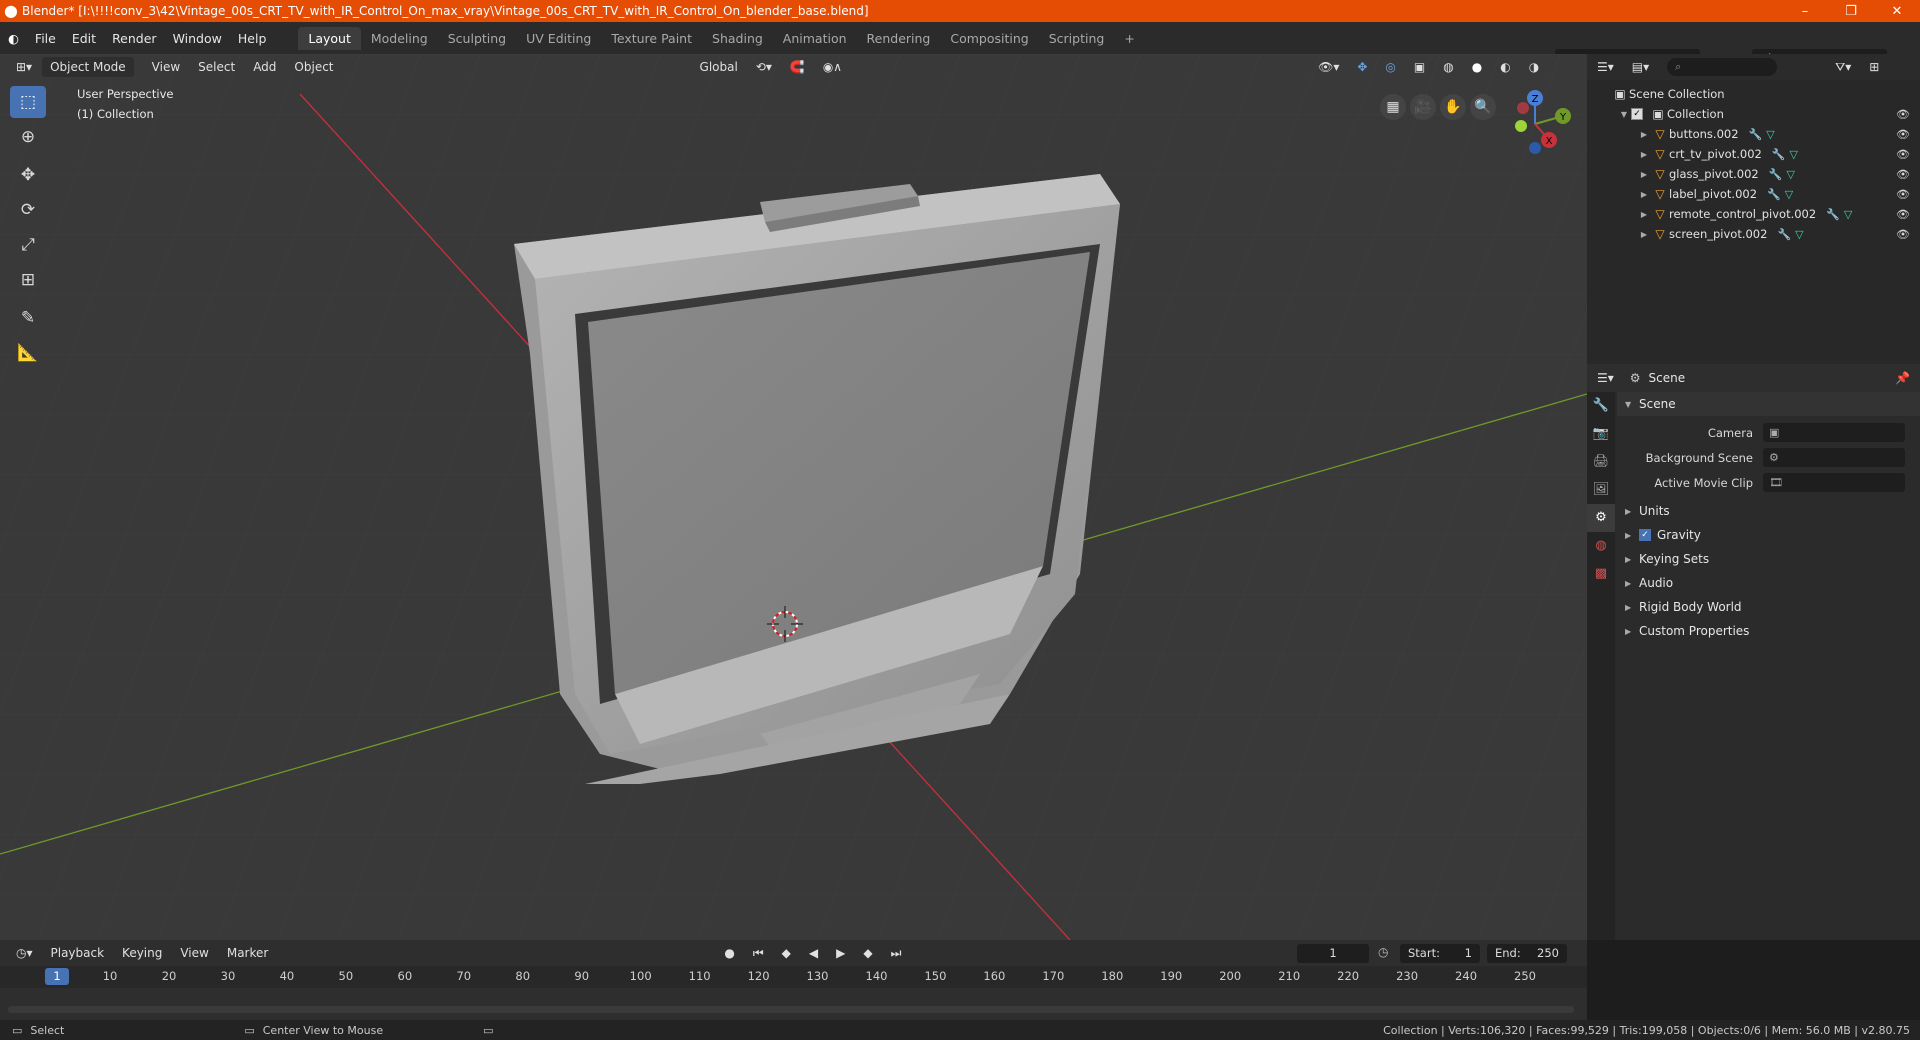  Describe the element at coordinates (764, 67) in the screenshot. I see `pivot-point-icon: ⟲▾` at that location.